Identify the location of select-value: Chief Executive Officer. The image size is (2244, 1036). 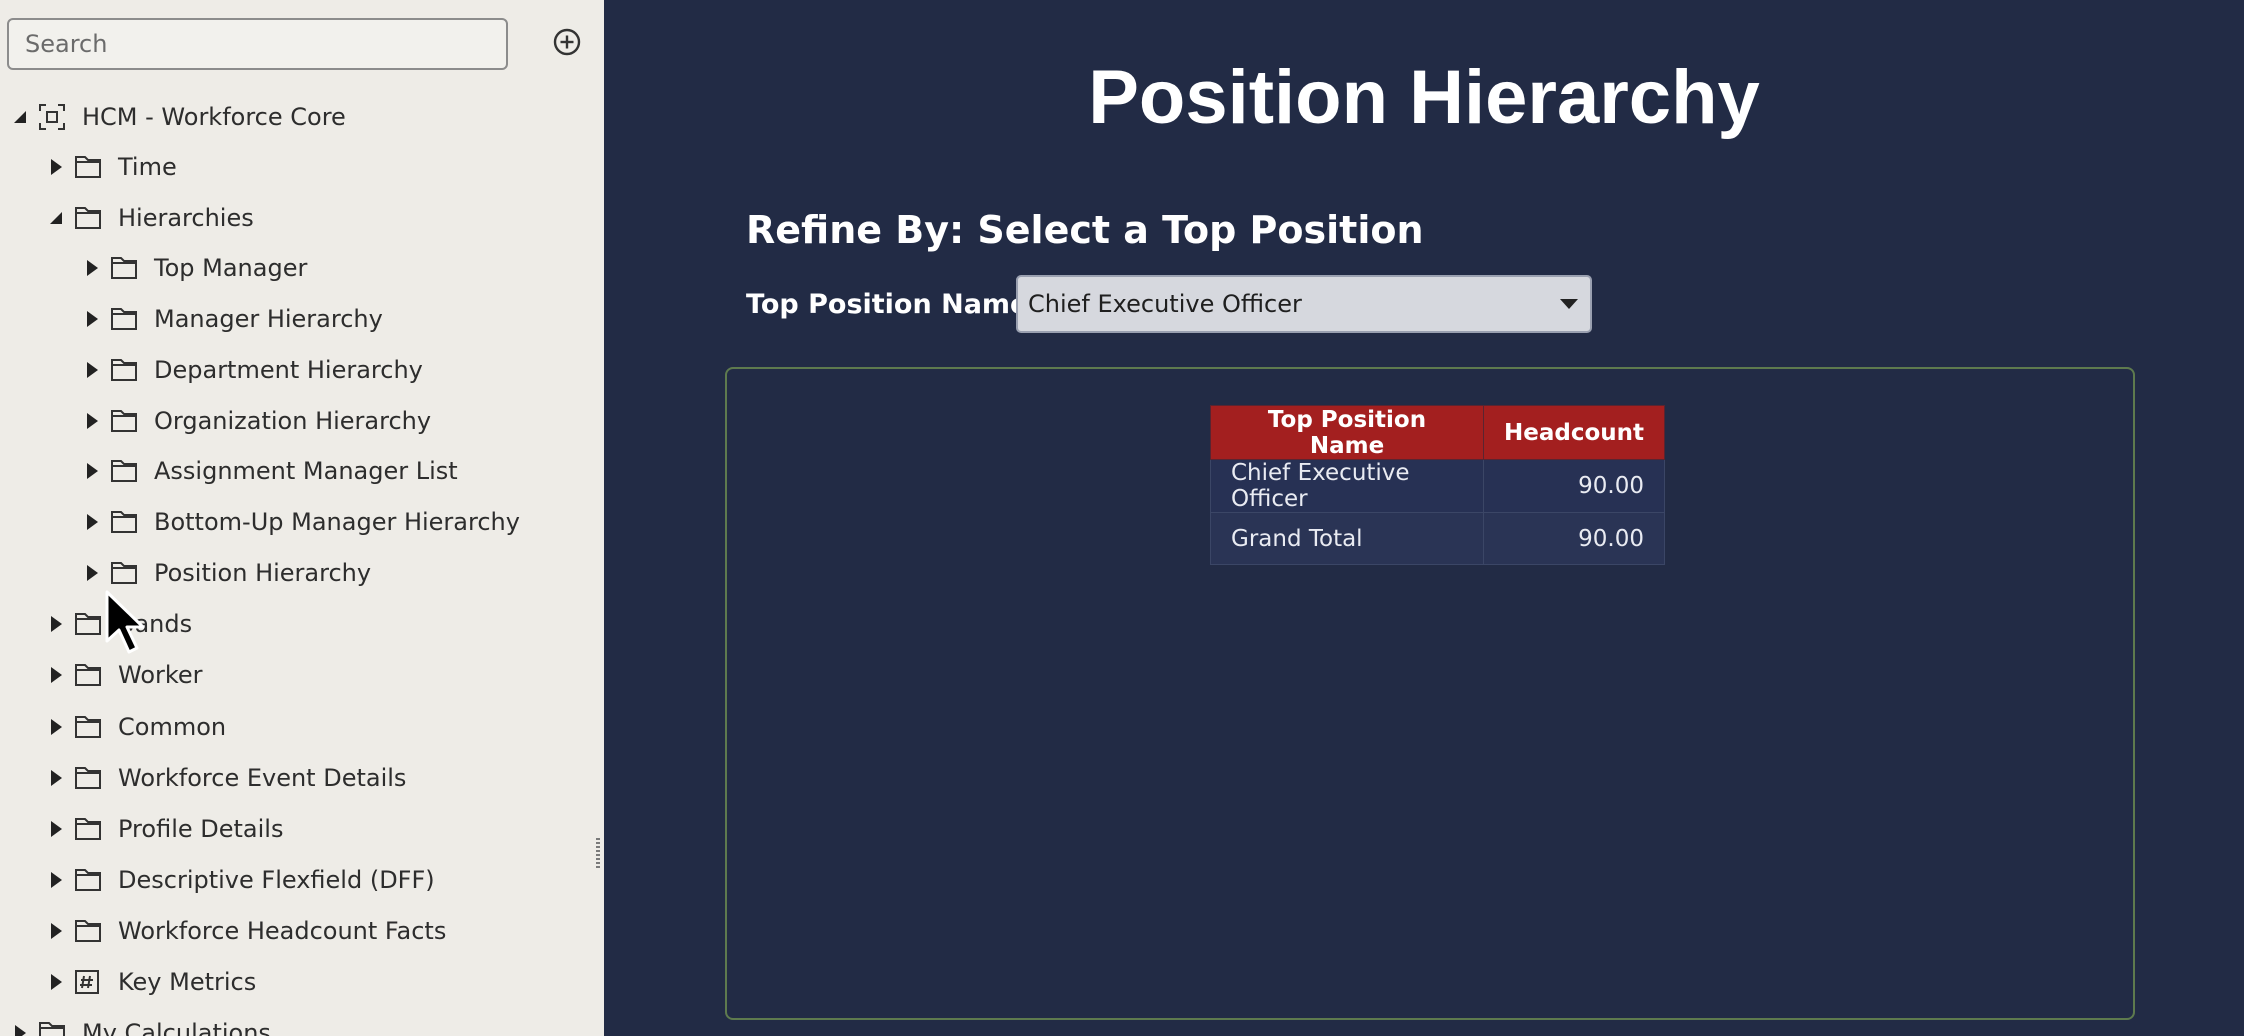
(1165, 304).